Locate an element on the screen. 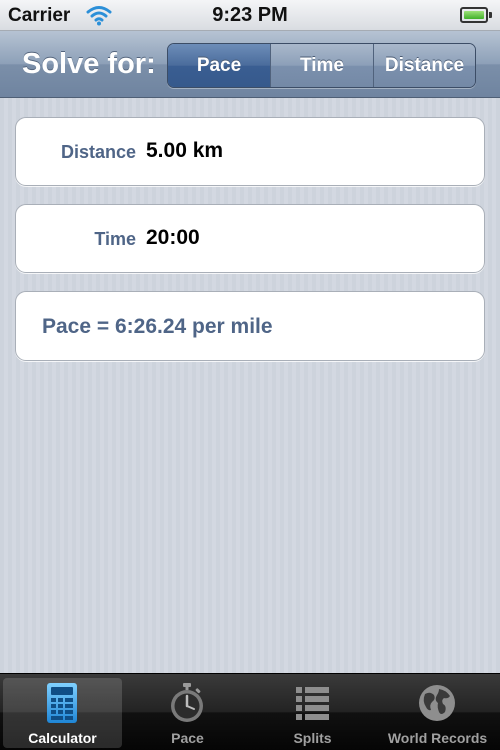 This screenshot has width=500, height=750. distance-value: 5.00 km is located at coordinates (185, 150).